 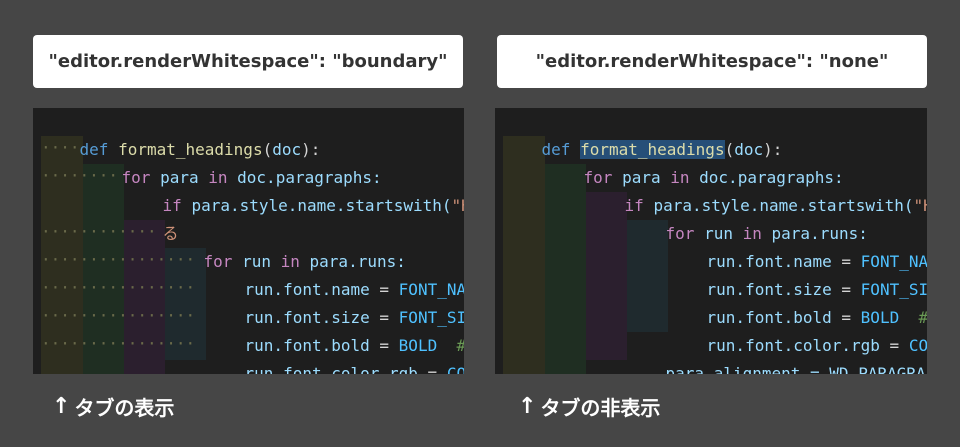 I want to click on caption-tab-shown: ↑ タブの表示, so click(x=113, y=406).